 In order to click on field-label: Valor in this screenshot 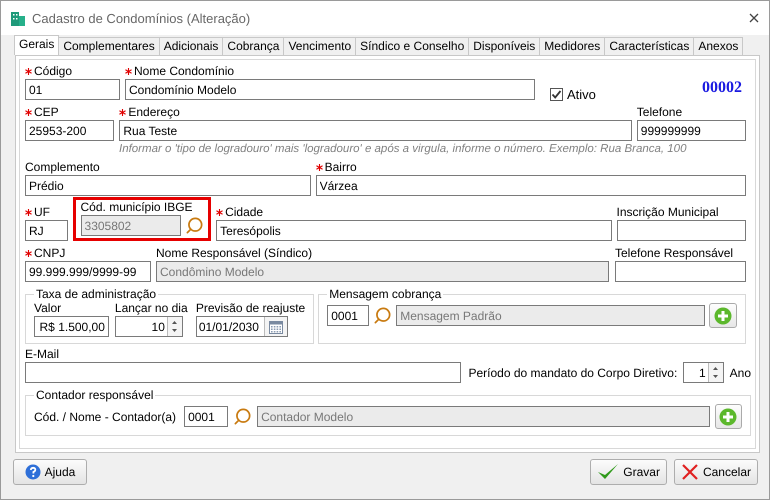, I will do `click(48, 308)`.